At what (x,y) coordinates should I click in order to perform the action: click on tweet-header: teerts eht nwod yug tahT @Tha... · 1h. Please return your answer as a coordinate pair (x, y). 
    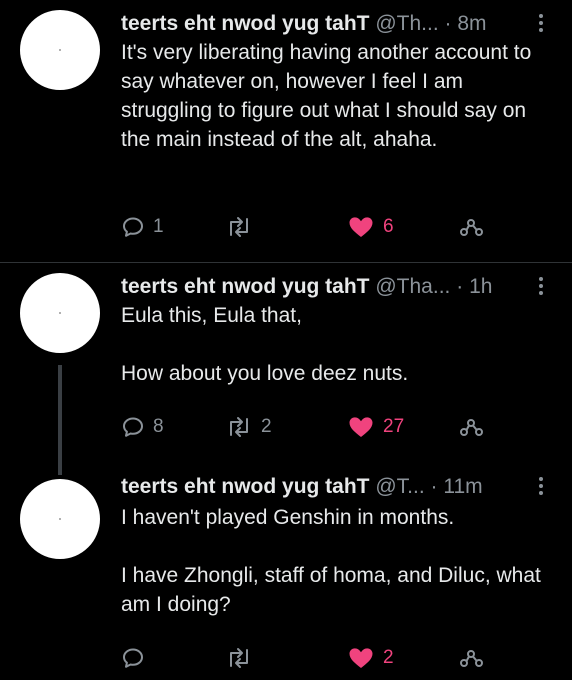
    Looking at the image, I should click on (336, 287).